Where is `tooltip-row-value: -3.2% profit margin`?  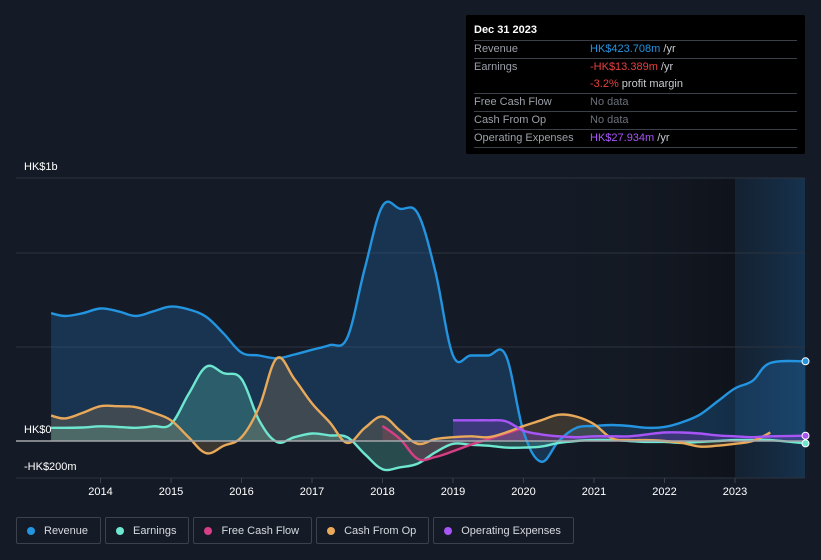
tooltip-row-value: -3.2% profit margin is located at coordinates (636, 84).